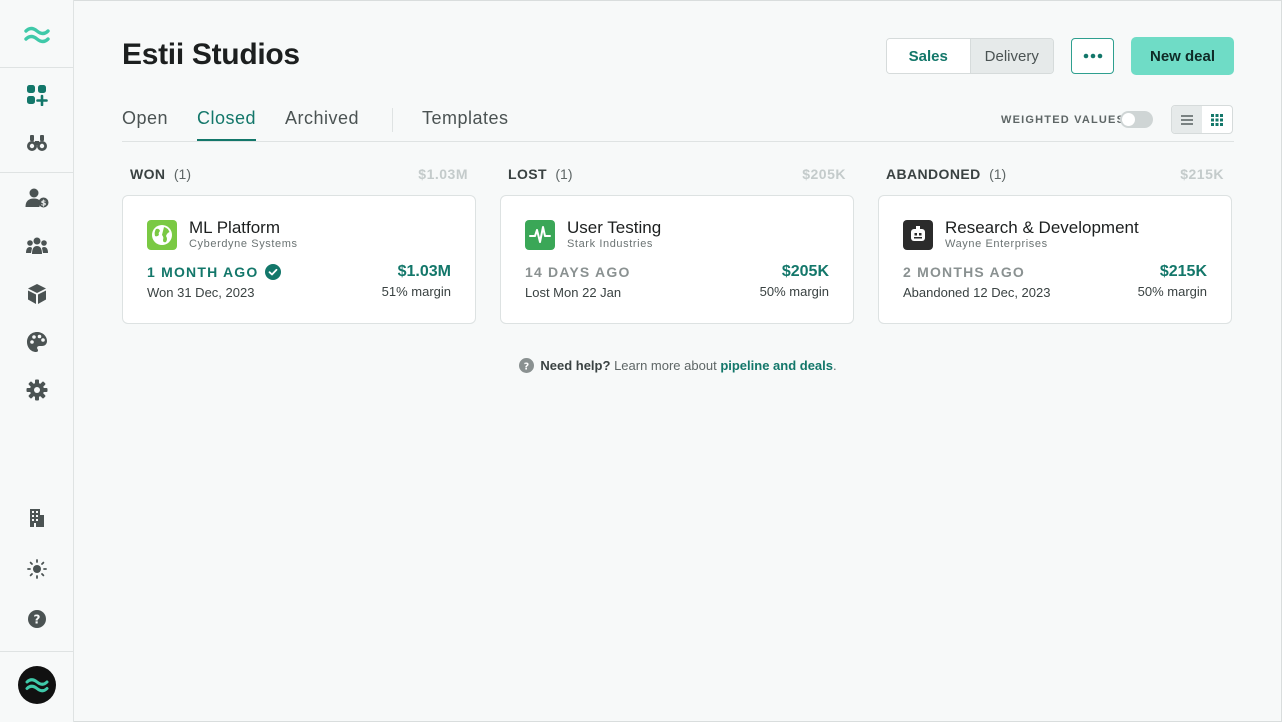 This screenshot has height=722, width=1282. Describe the element at coordinates (977, 292) in the screenshot. I see `deal-close-date: Abandoned 12 Dec, 2023` at that location.